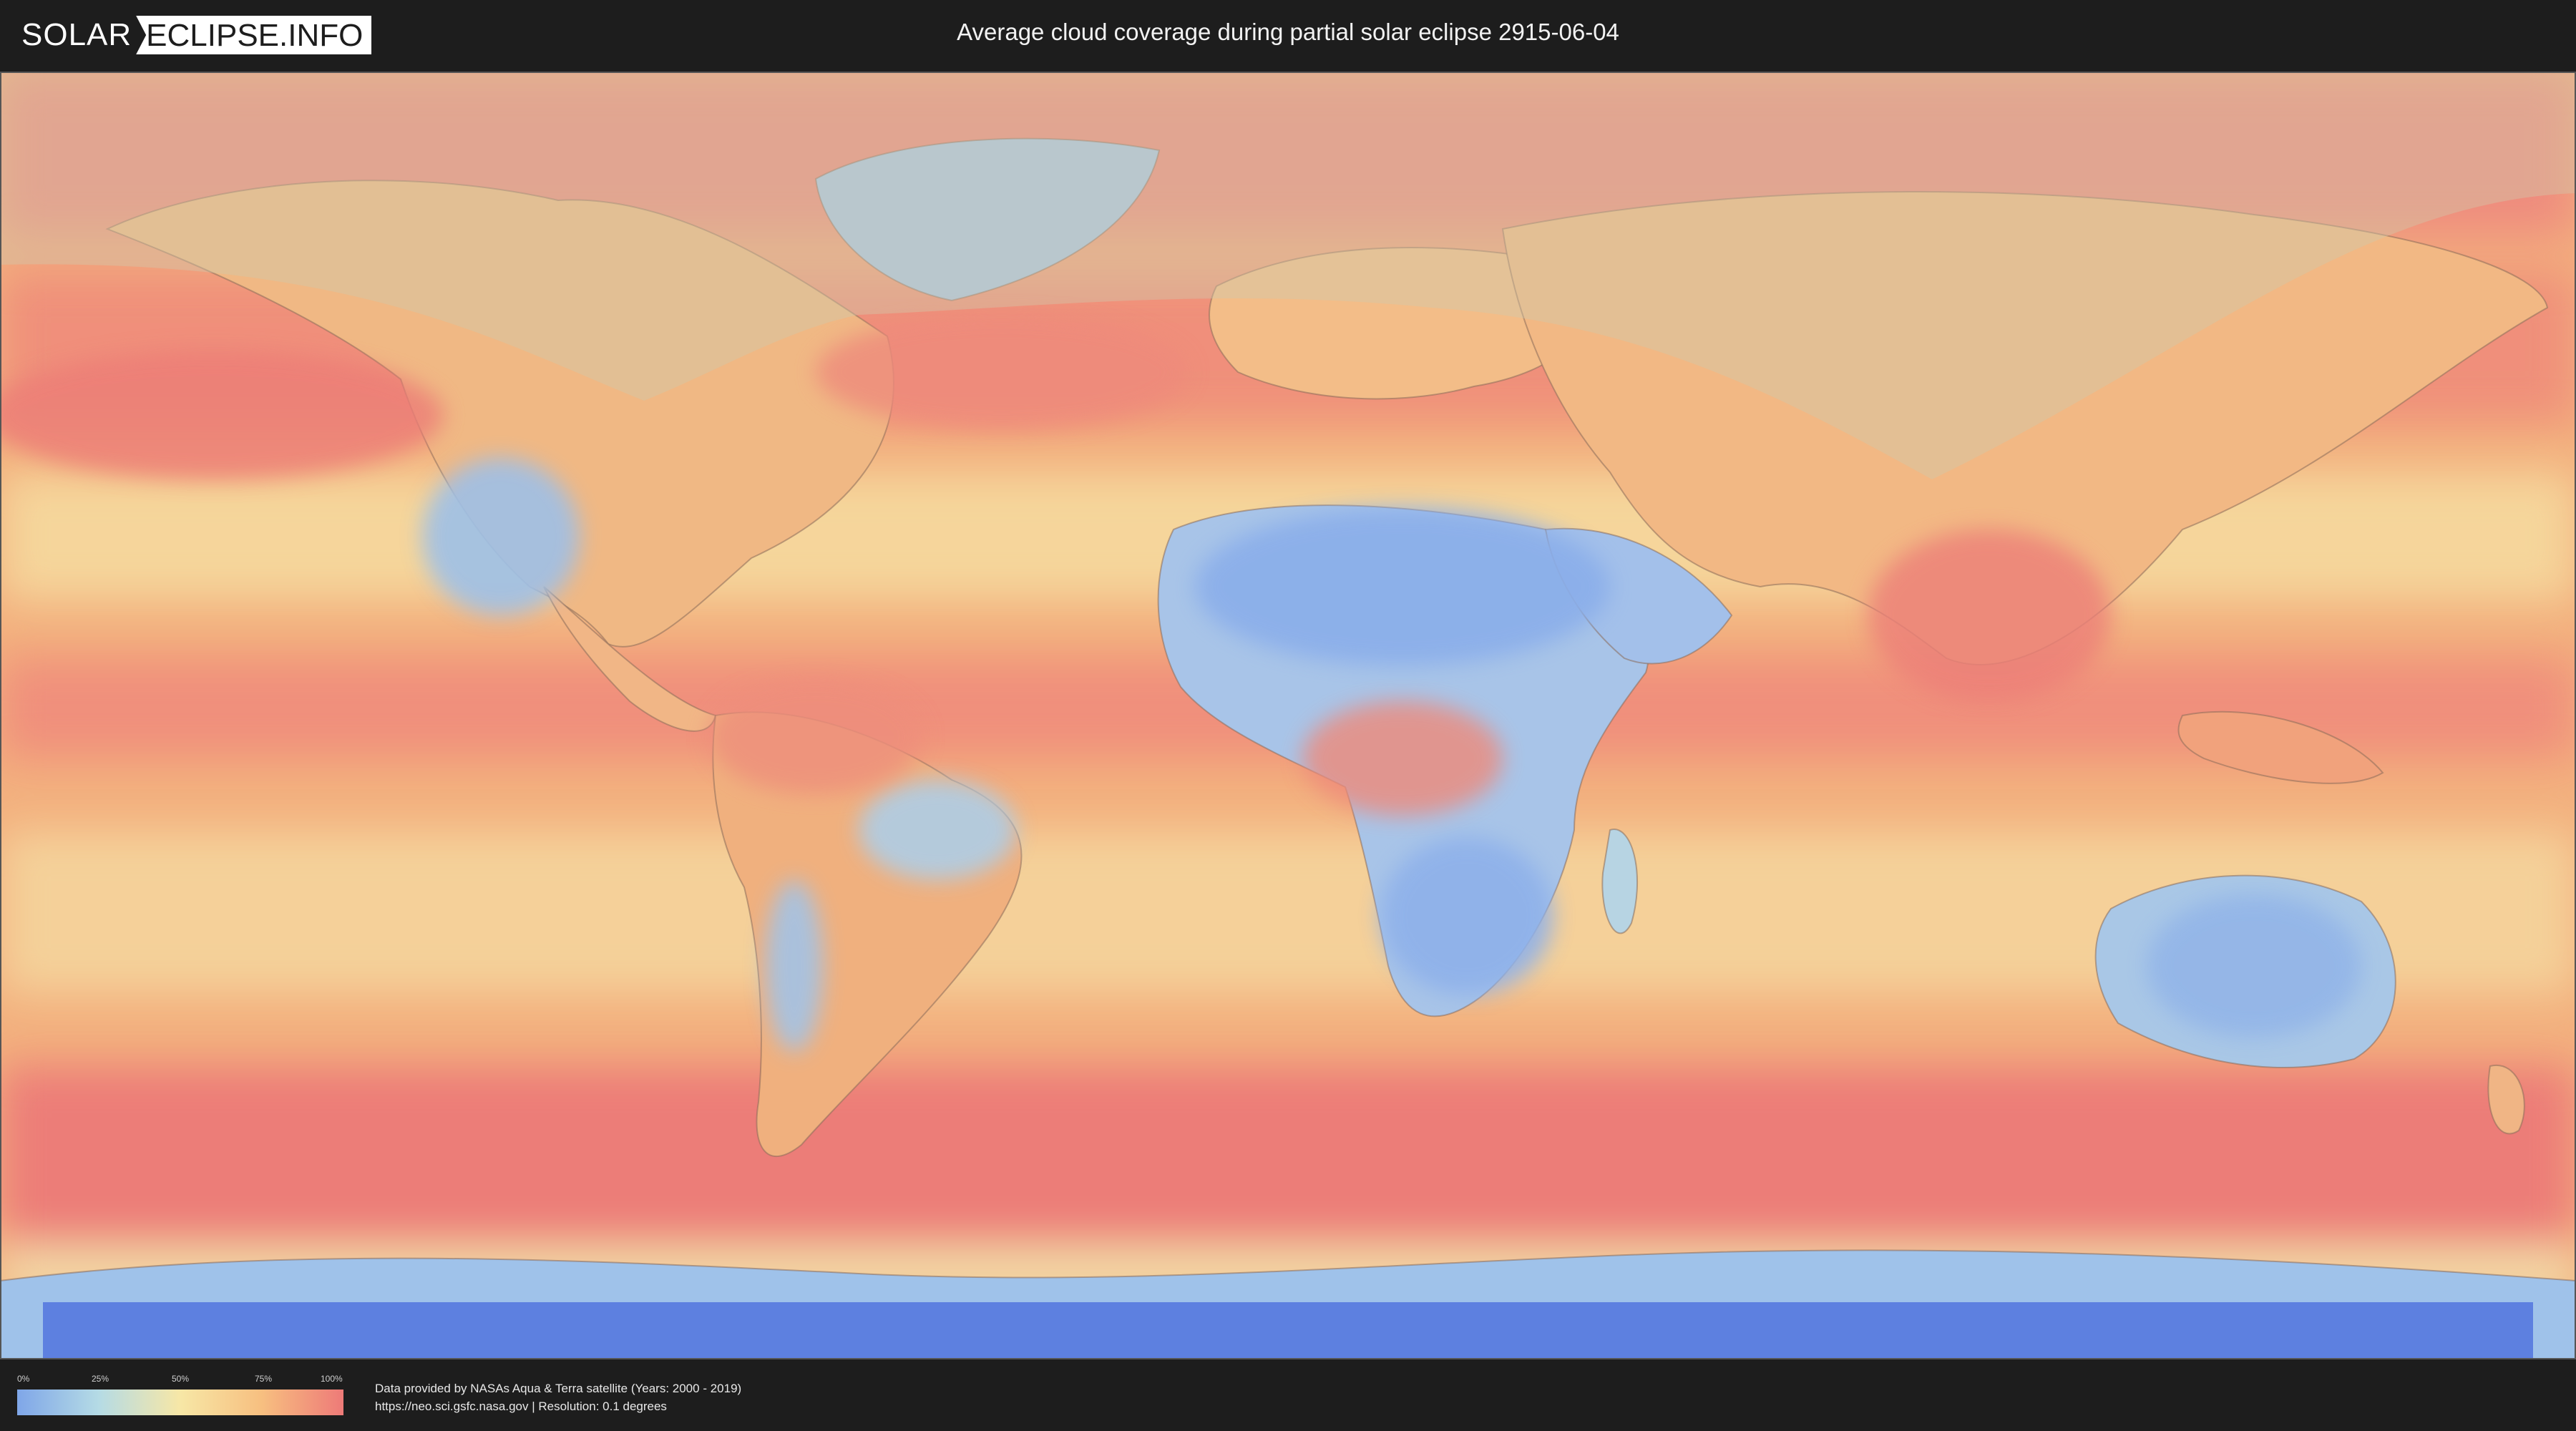 The height and width of the screenshot is (1431, 2576). What do you see at coordinates (937, 830) in the screenshot?
I see `brazil-clear` at bounding box center [937, 830].